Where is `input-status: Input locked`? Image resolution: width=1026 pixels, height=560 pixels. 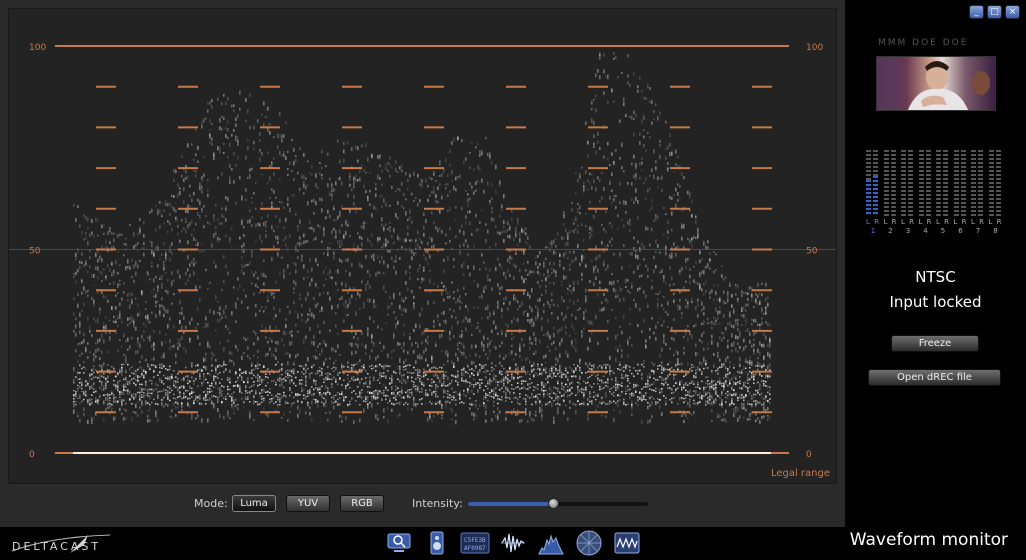 input-status: Input locked is located at coordinates (935, 302).